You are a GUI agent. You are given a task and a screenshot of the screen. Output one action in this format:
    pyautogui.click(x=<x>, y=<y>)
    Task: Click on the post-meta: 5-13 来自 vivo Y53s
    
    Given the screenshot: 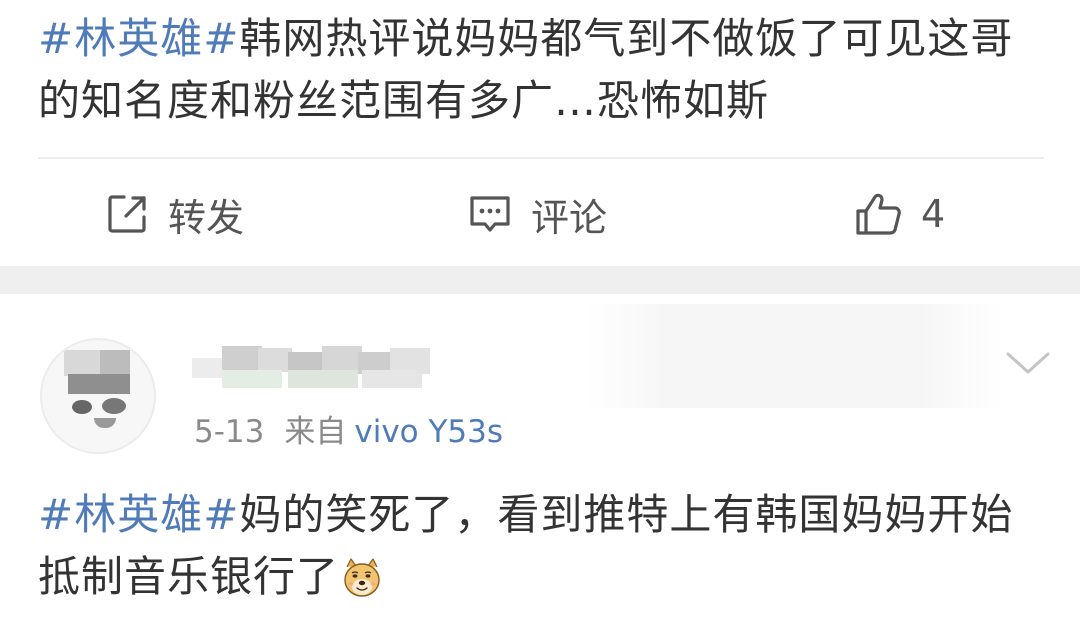 What is the action you would take?
    pyautogui.click(x=348, y=432)
    